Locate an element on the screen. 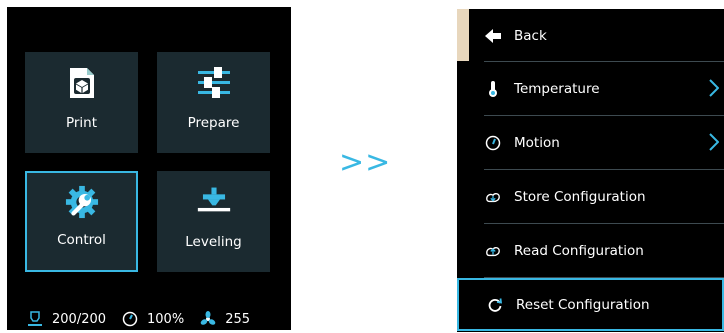 Image resolution: width=724 pixels, height=333 pixels. store-config-icon is located at coordinates (493, 197).